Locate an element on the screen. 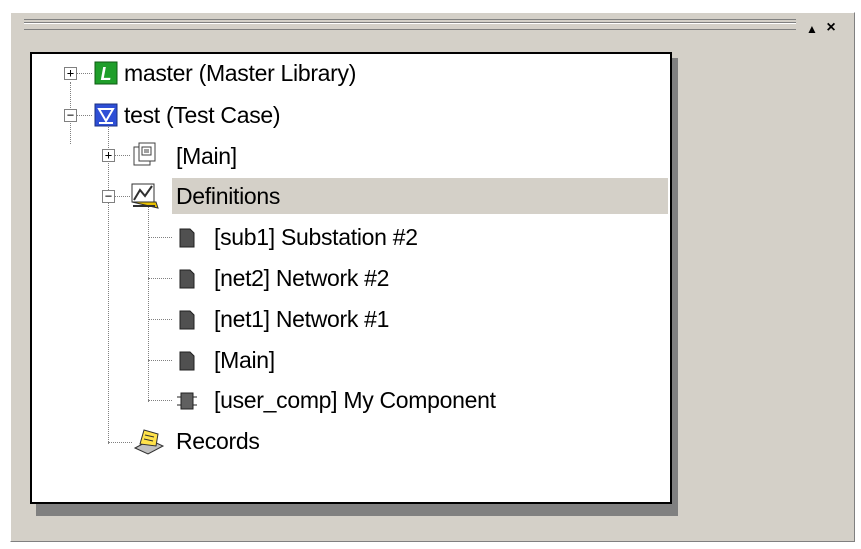 This screenshot has height=549, width=861. definitions-icon is located at coordinates (144, 195).